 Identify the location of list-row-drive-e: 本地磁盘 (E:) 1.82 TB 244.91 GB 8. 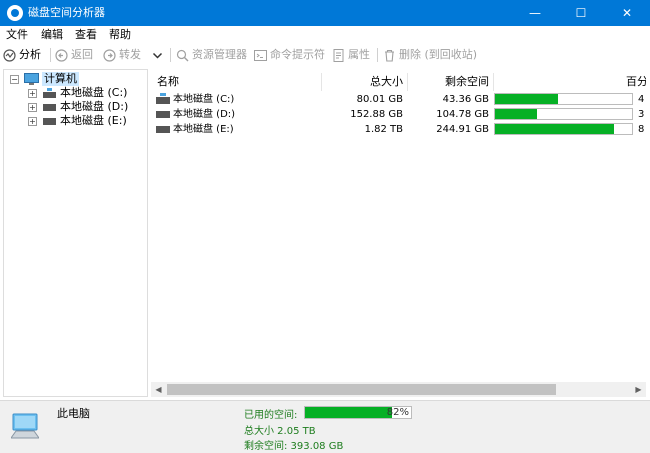
(398, 129).